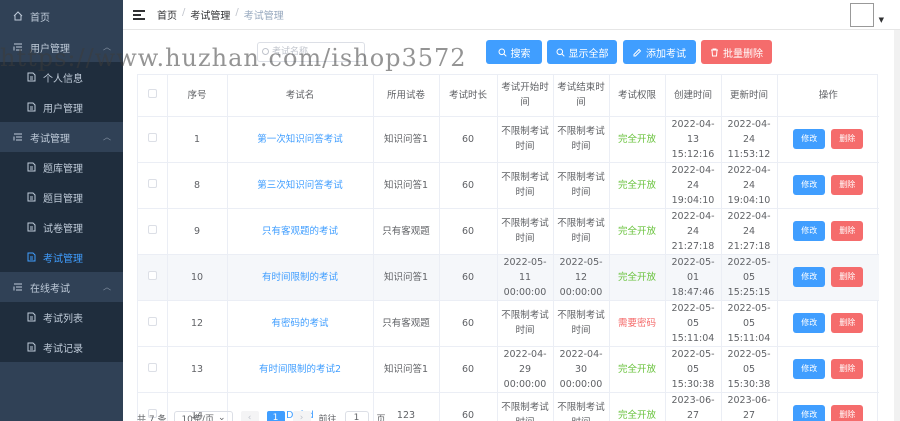 Image resolution: width=900 pixels, height=421 pixels. I want to click on prev-page-button: ‹, so click(249, 416).